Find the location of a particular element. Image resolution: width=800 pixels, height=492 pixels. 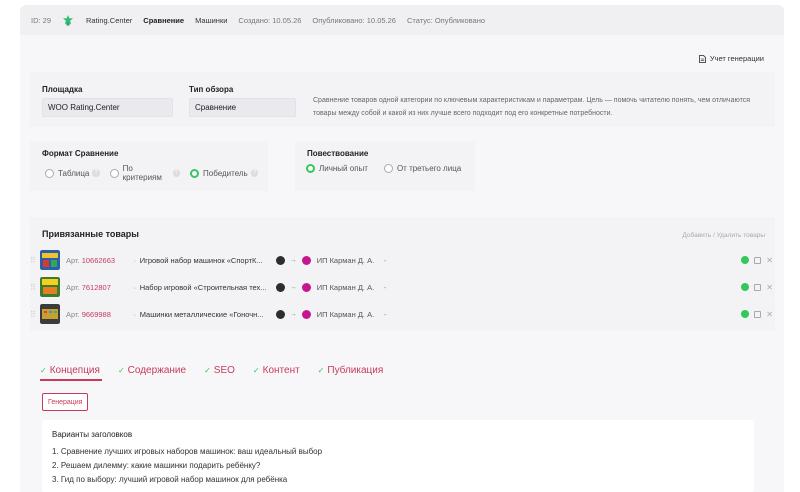

published-date: Опубликовано: 10.05.26 is located at coordinates (354, 20).